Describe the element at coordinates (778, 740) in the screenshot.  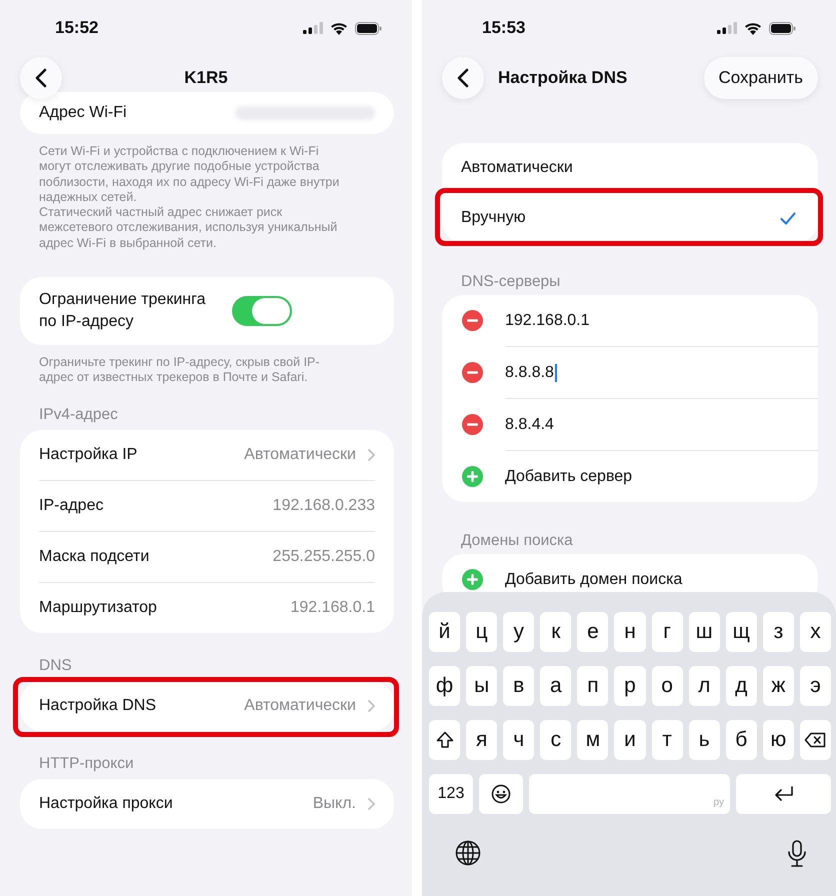
I see `letter-key: ю` at that location.